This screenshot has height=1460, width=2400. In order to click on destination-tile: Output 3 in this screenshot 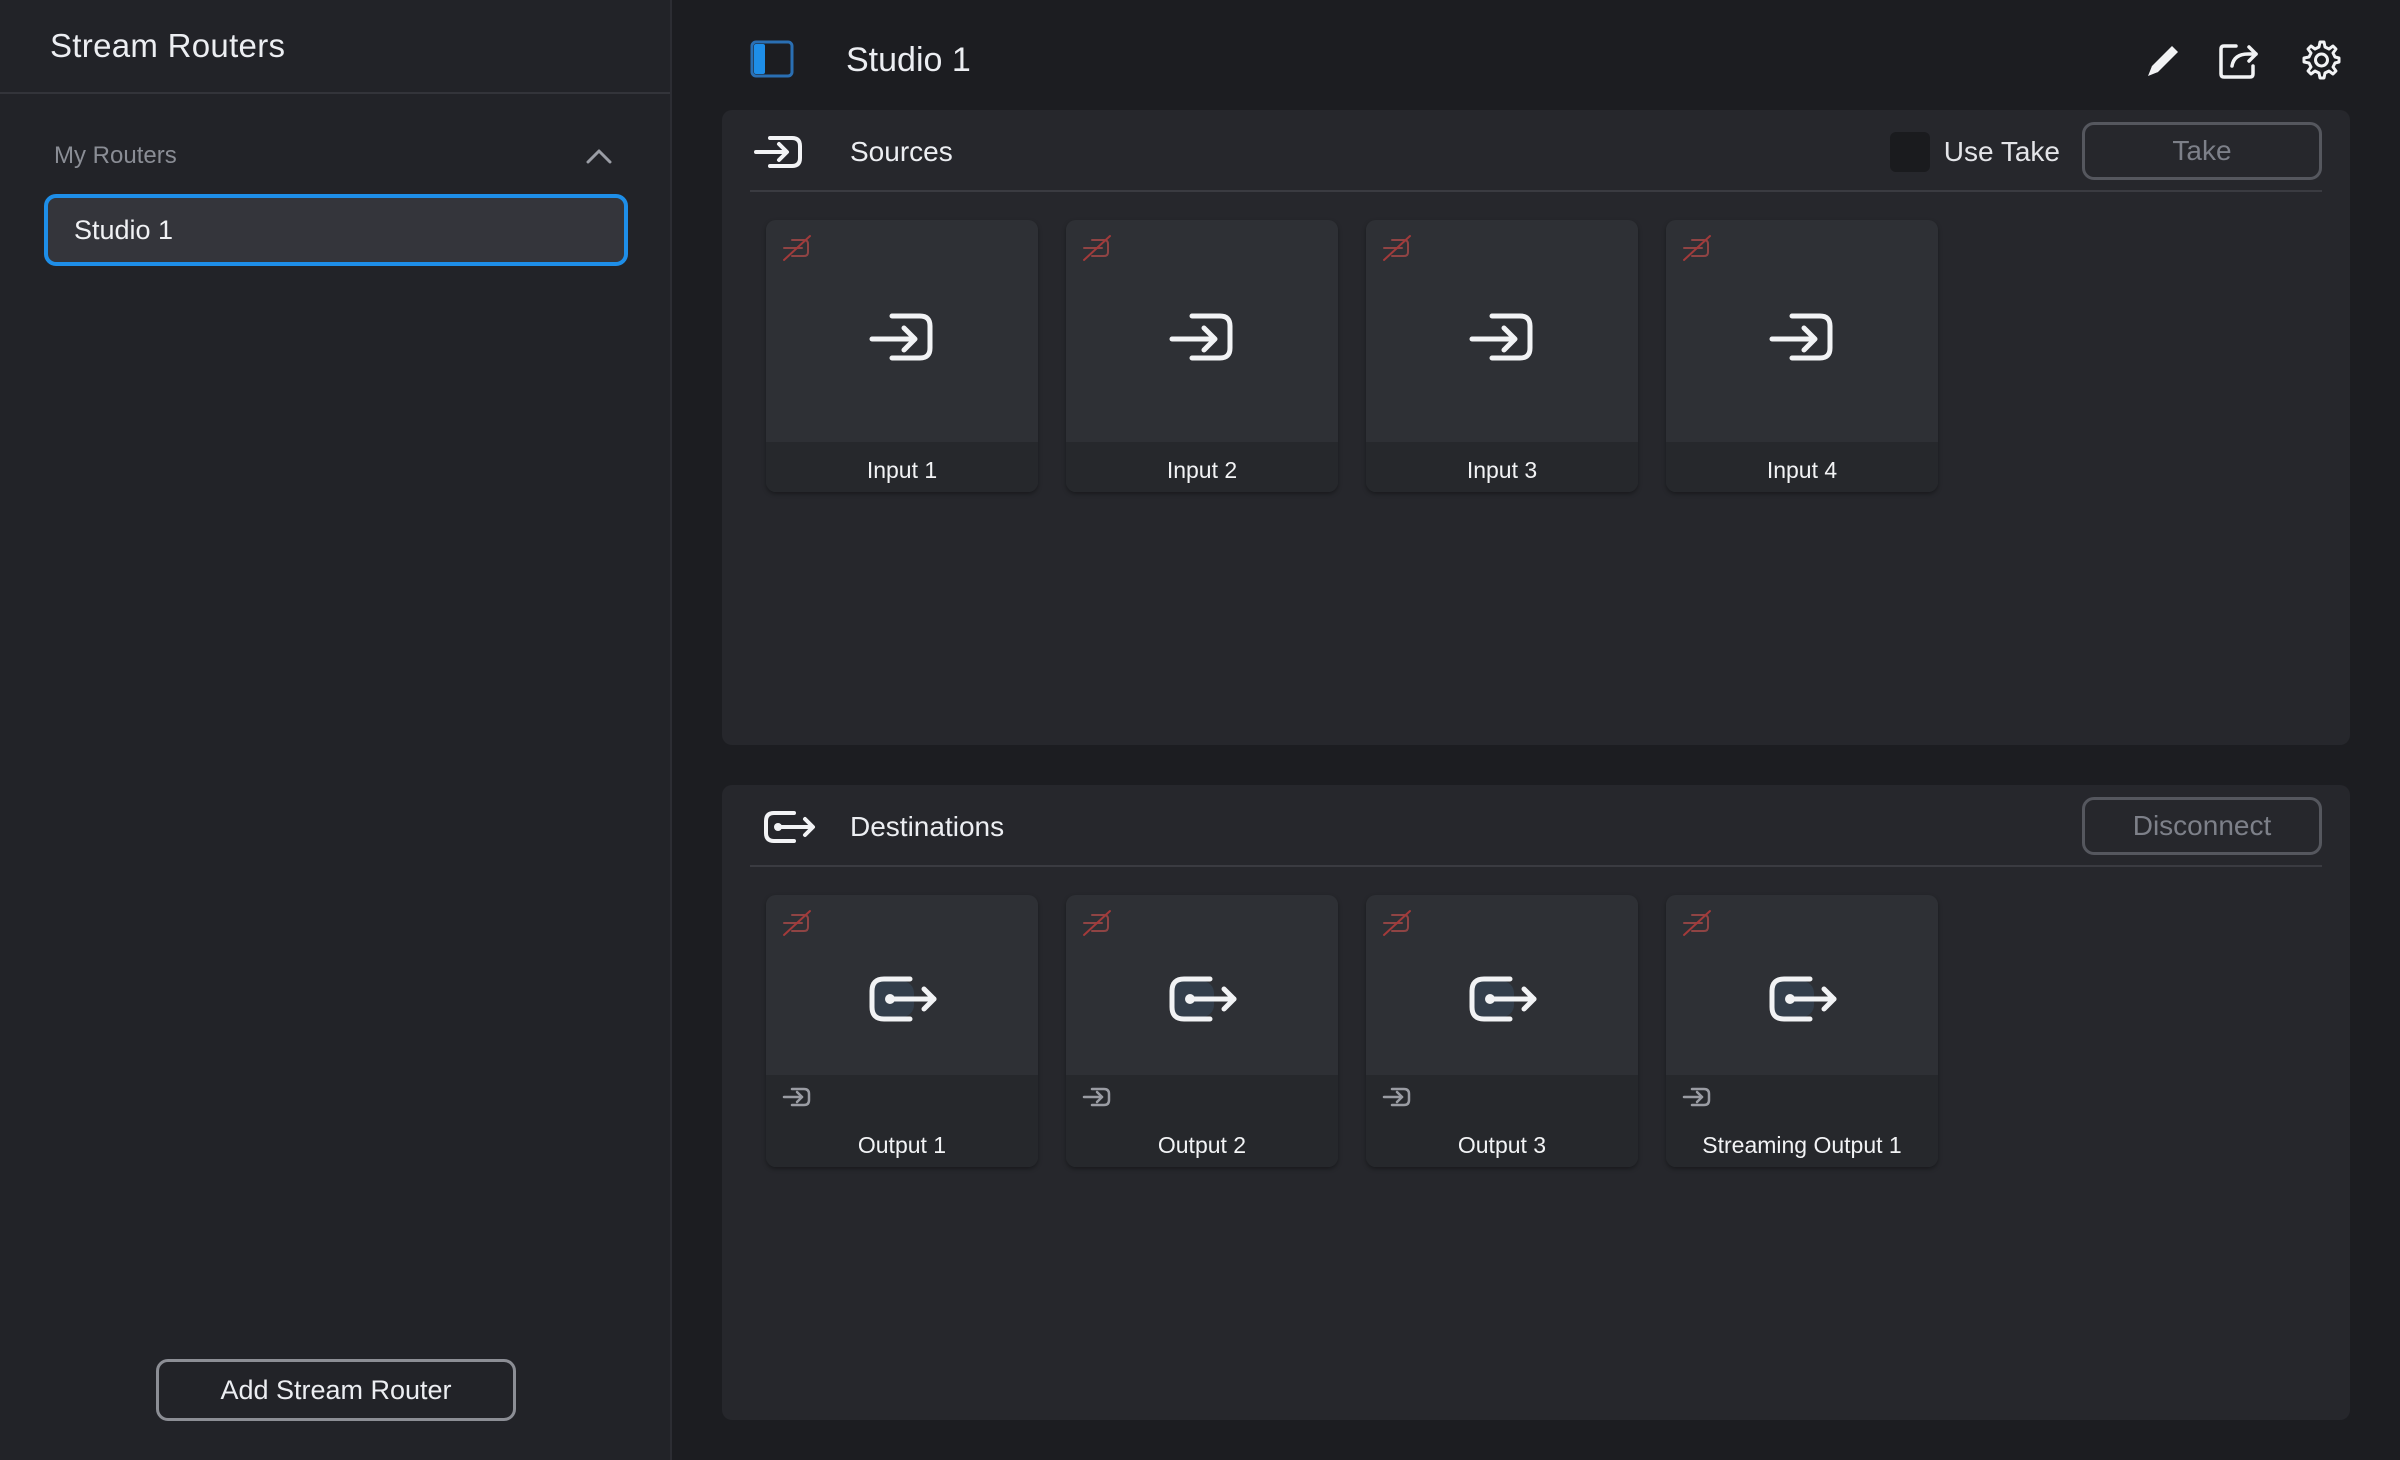, I will do `click(1502, 1031)`.